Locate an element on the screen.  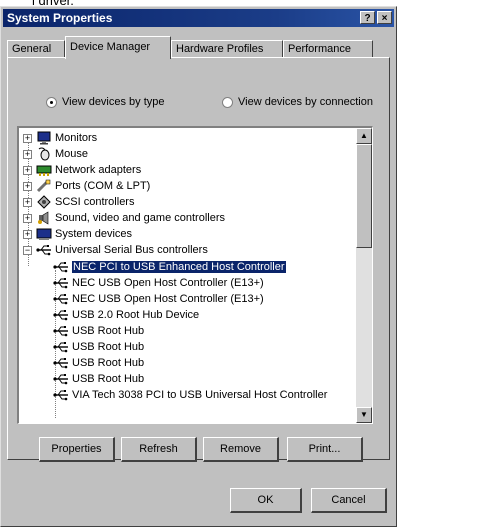
tree-item-usb-controllers: − Universal Serial Bus controllers is located at coordinates (115, 250).